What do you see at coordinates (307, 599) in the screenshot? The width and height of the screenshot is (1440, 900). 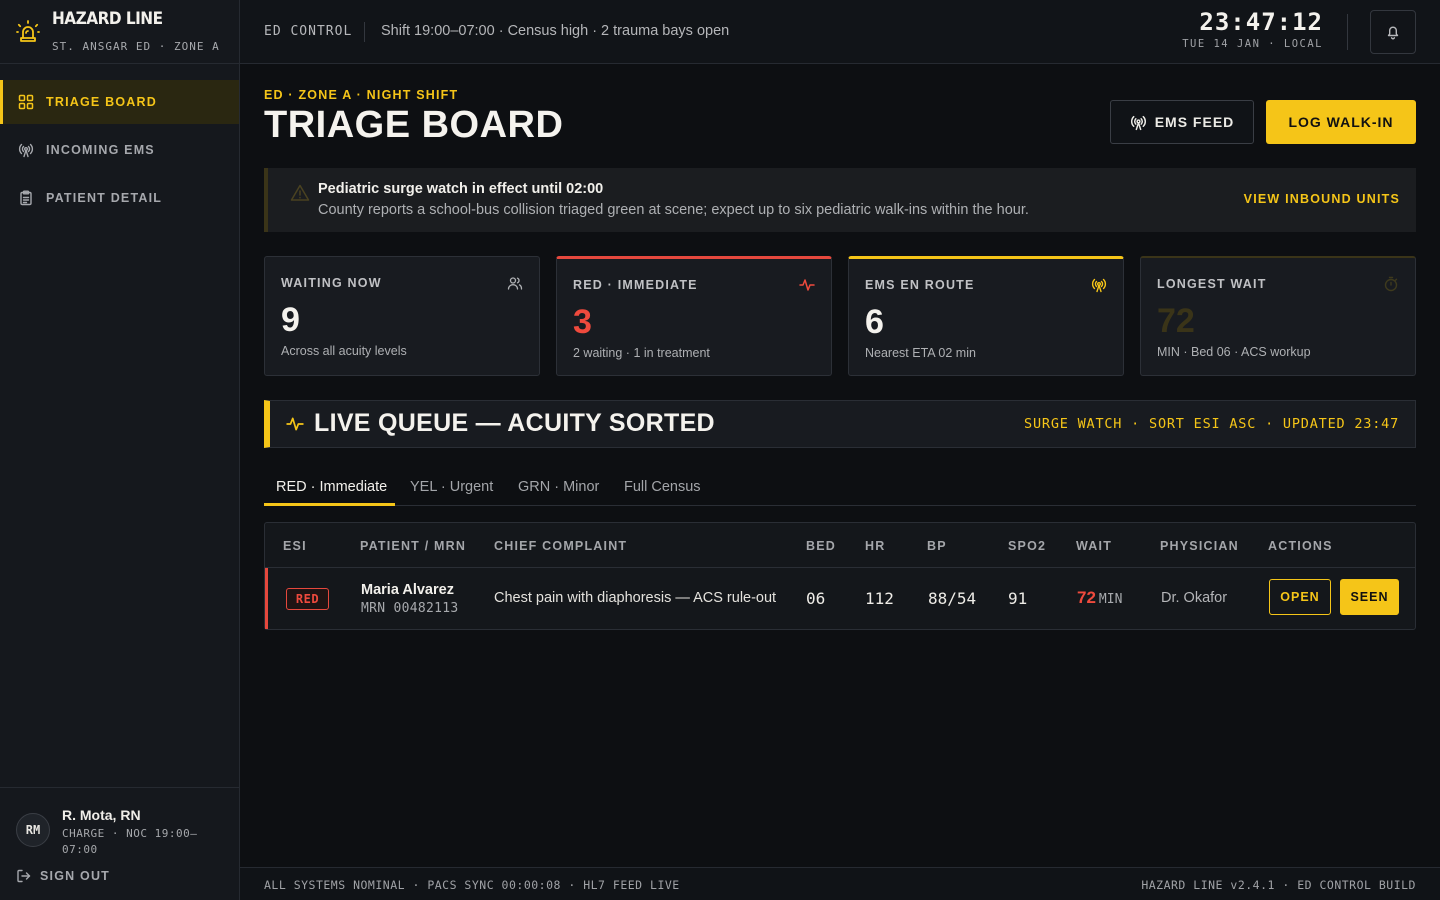 I see `esi-badge: RED` at bounding box center [307, 599].